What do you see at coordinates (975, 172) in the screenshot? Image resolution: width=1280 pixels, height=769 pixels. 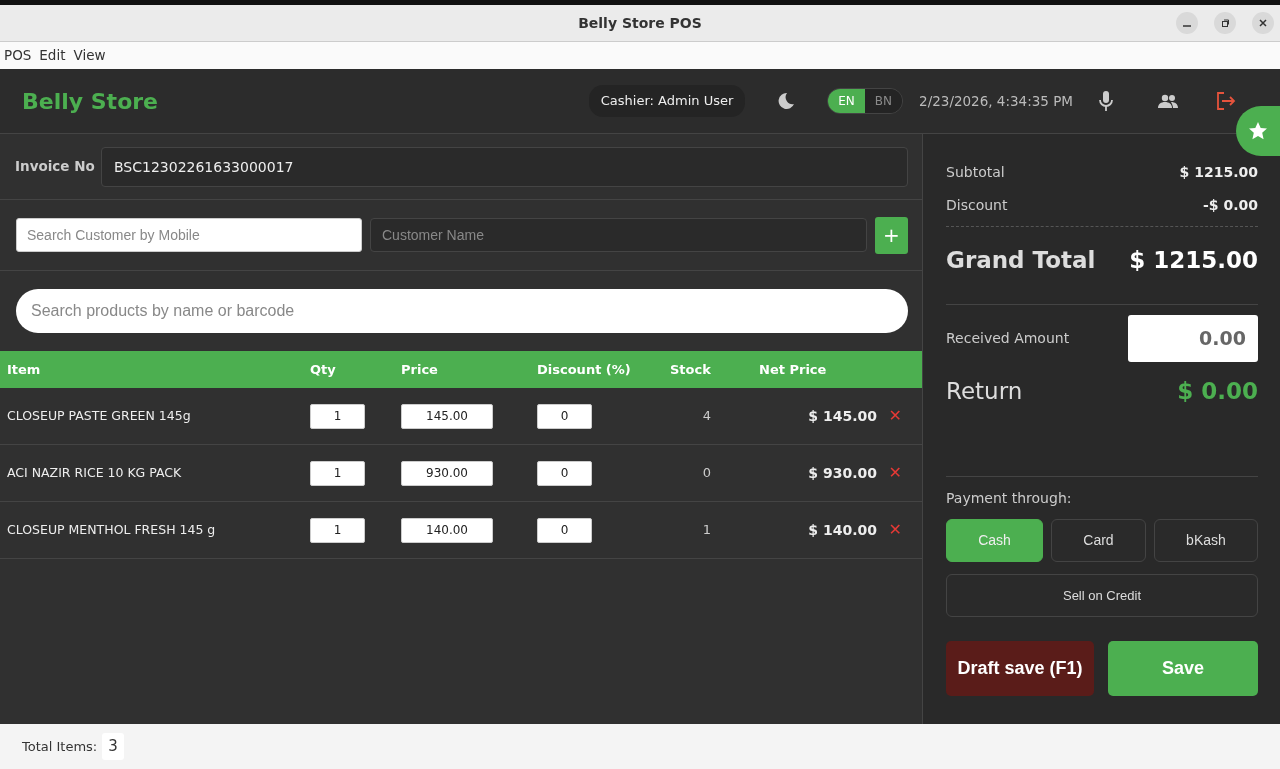 I see `subtotal-label: Subtotal` at bounding box center [975, 172].